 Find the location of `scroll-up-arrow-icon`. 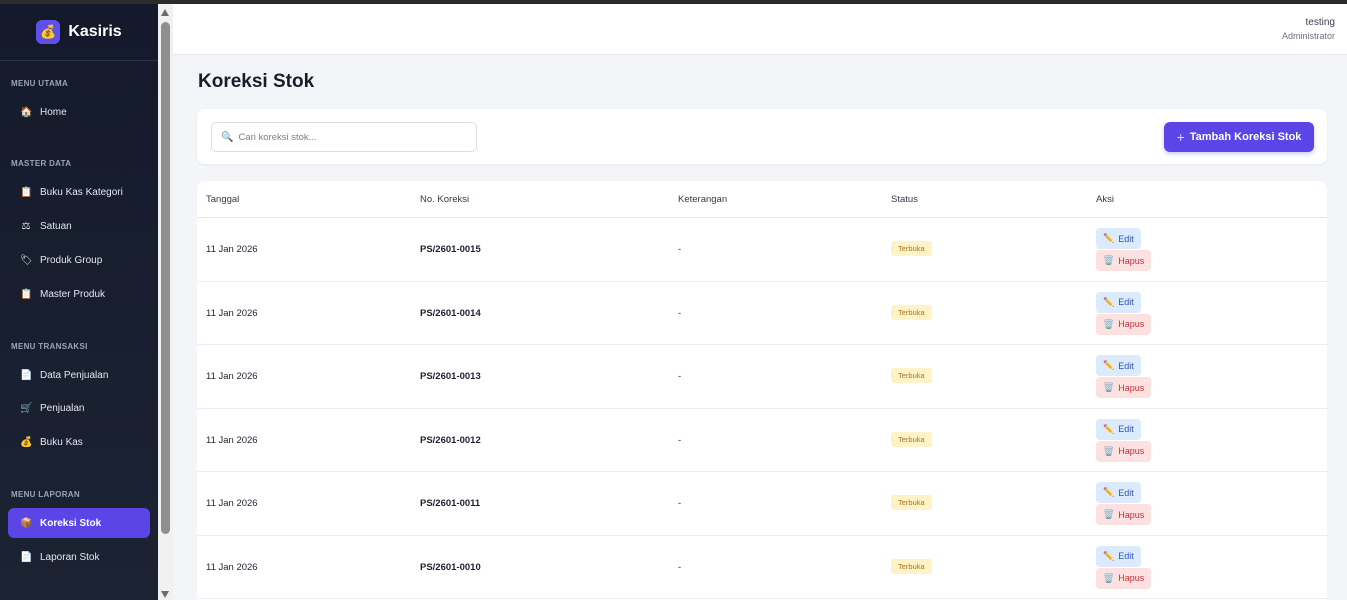

scroll-up-arrow-icon is located at coordinates (165, 12).